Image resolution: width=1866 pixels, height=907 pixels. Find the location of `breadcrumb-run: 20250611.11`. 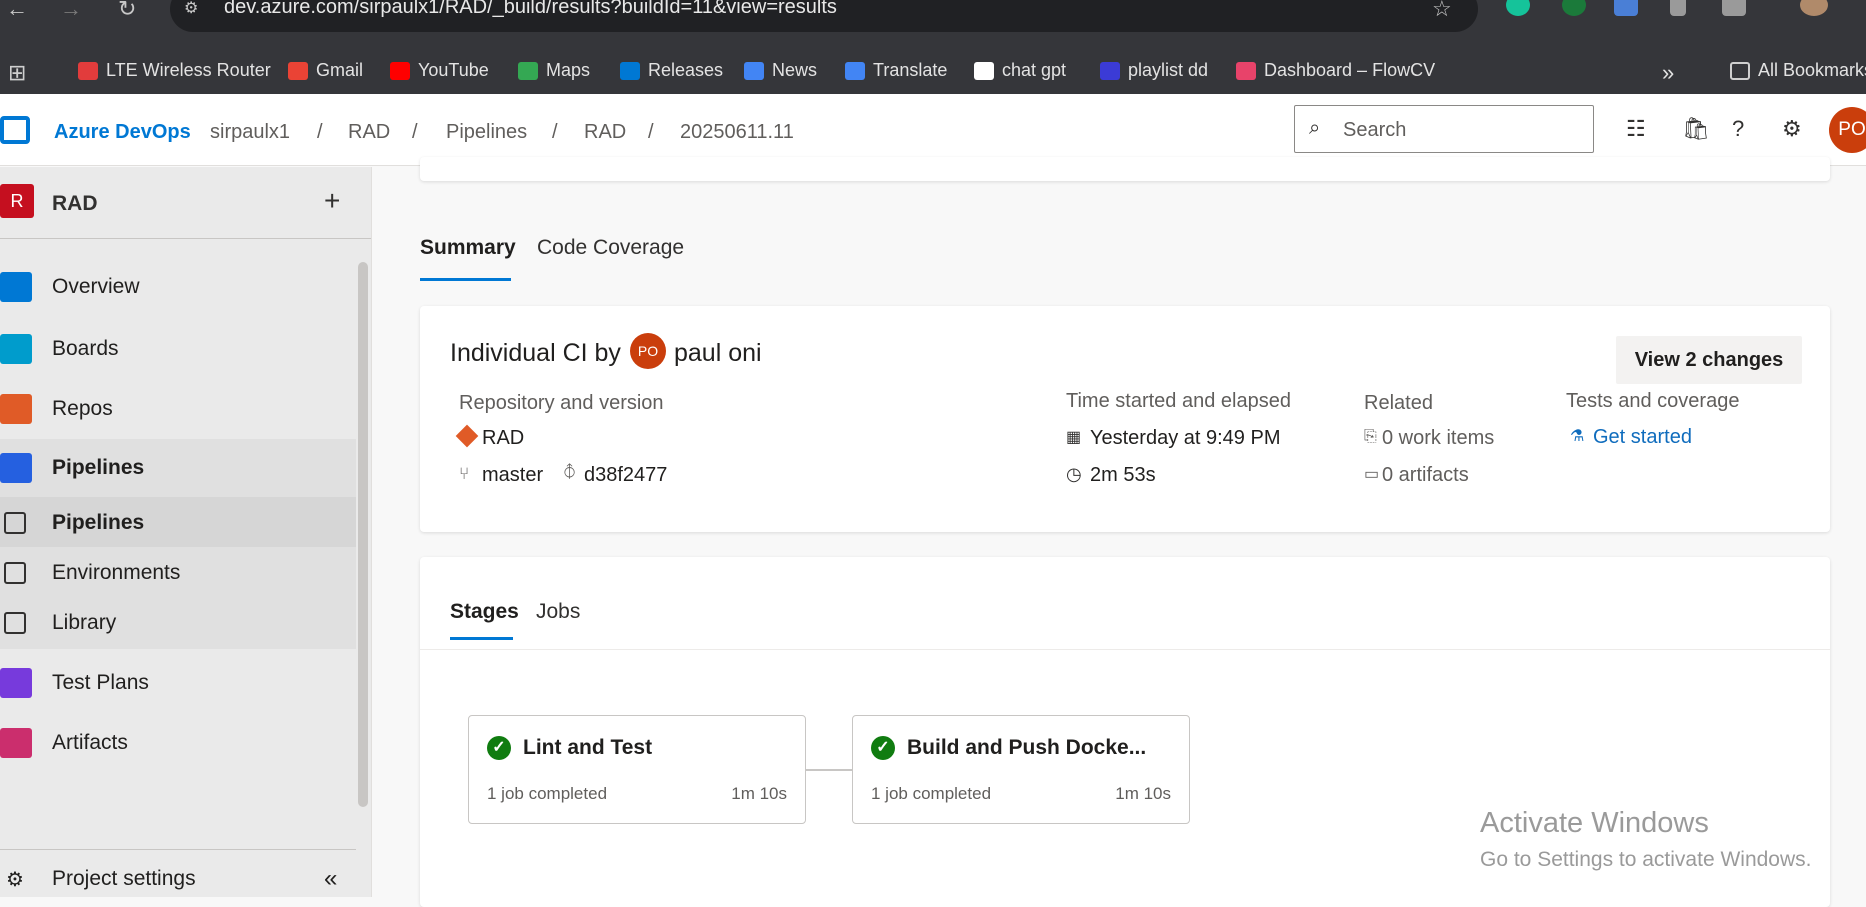

breadcrumb-run: 20250611.11 is located at coordinates (737, 132).